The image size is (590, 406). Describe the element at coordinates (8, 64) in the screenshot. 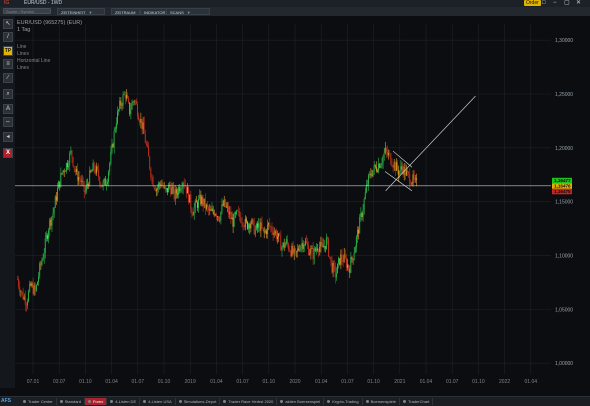

I see `fib-tool-icon: ≡` at that location.